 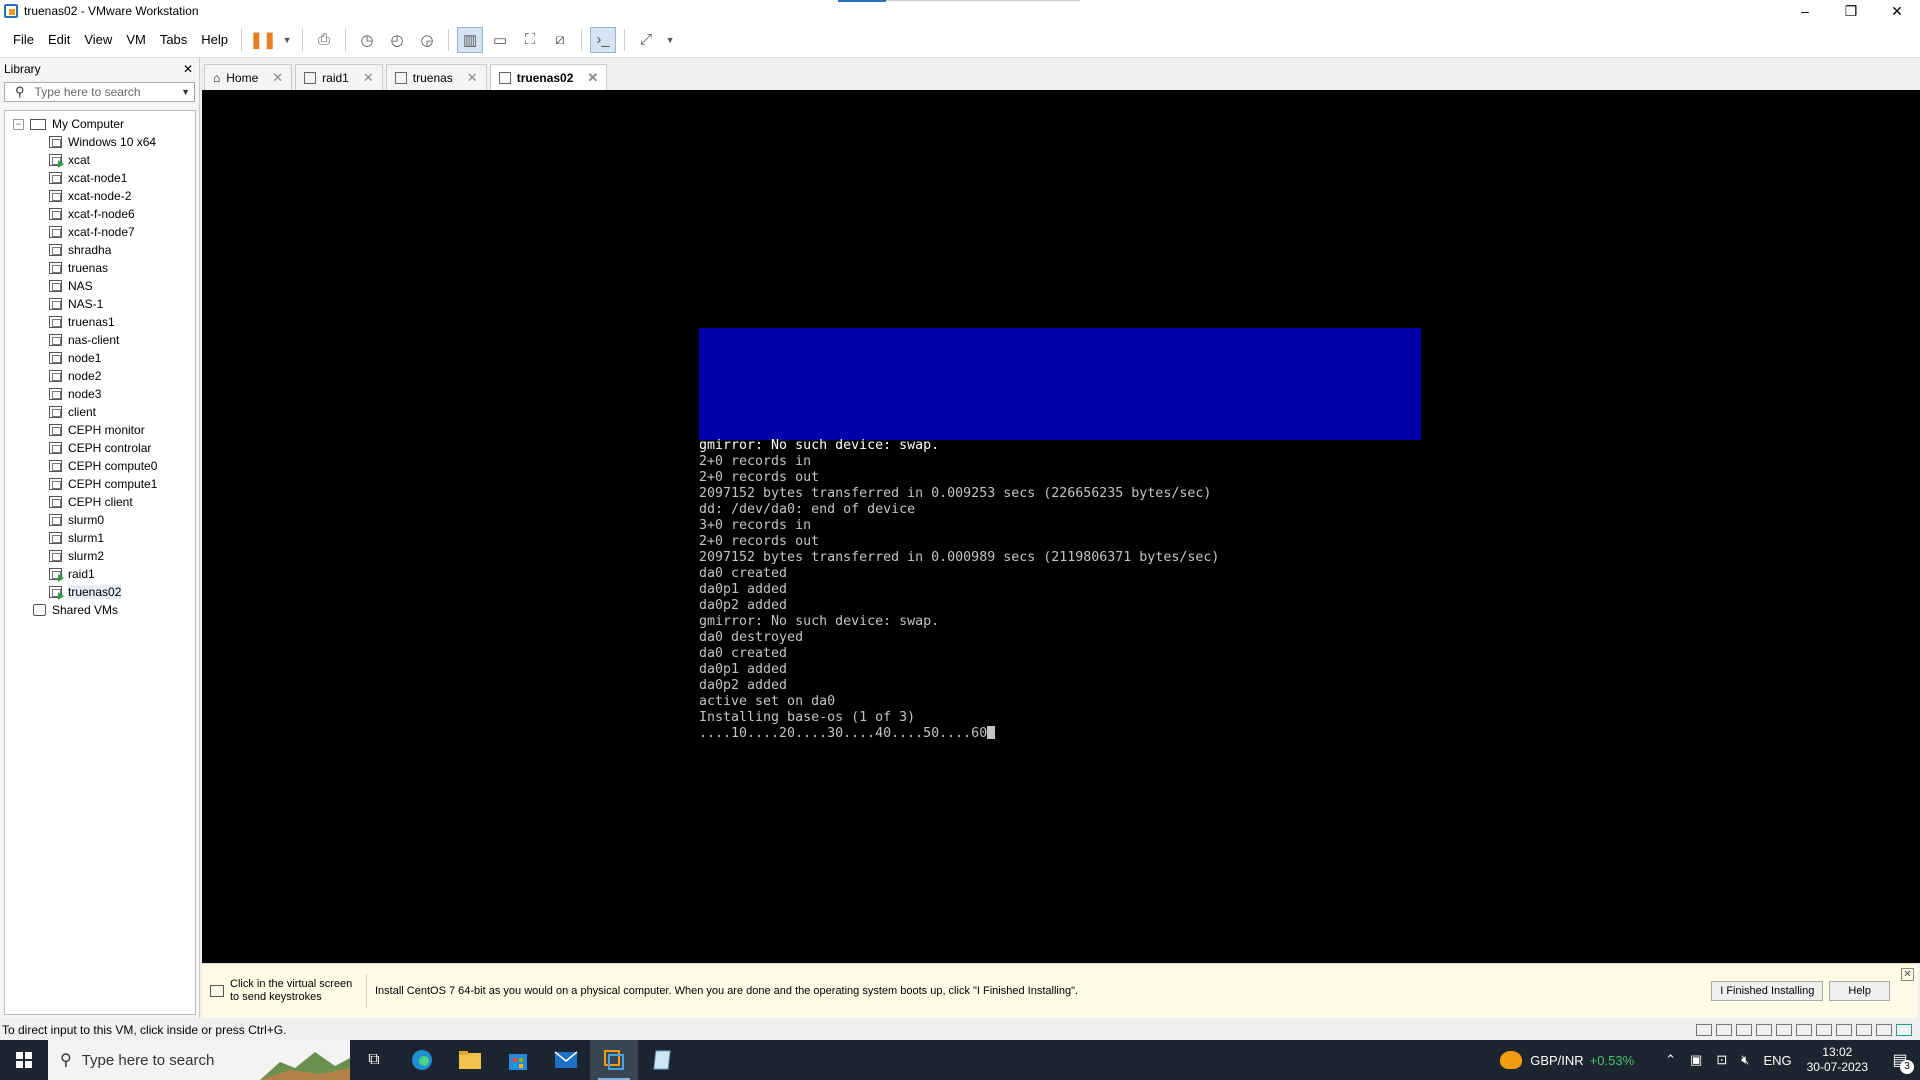 What do you see at coordinates (670, 40) in the screenshot?
I see `stretch-dropdown-icon: ▼` at bounding box center [670, 40].